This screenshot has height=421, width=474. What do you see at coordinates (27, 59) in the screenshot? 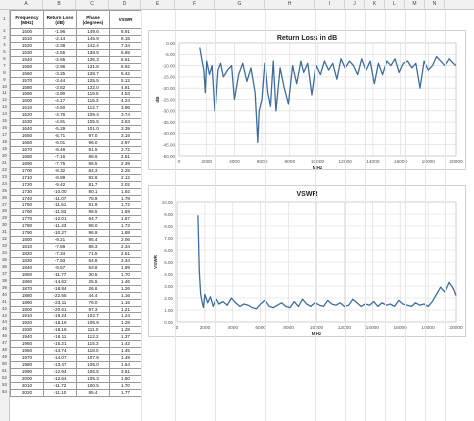
I see `table-cell: 1540` at bounding box center [27, 59].